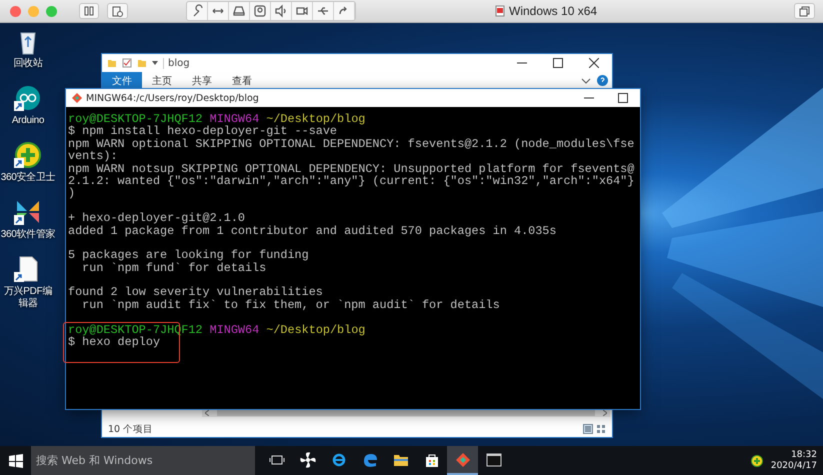 The width and height of the screenshot is (823, 475). What do you see at coordinates (370, 460) in the screenshot?
I see `edge-logo-icon` at bounding box center [370, 460].